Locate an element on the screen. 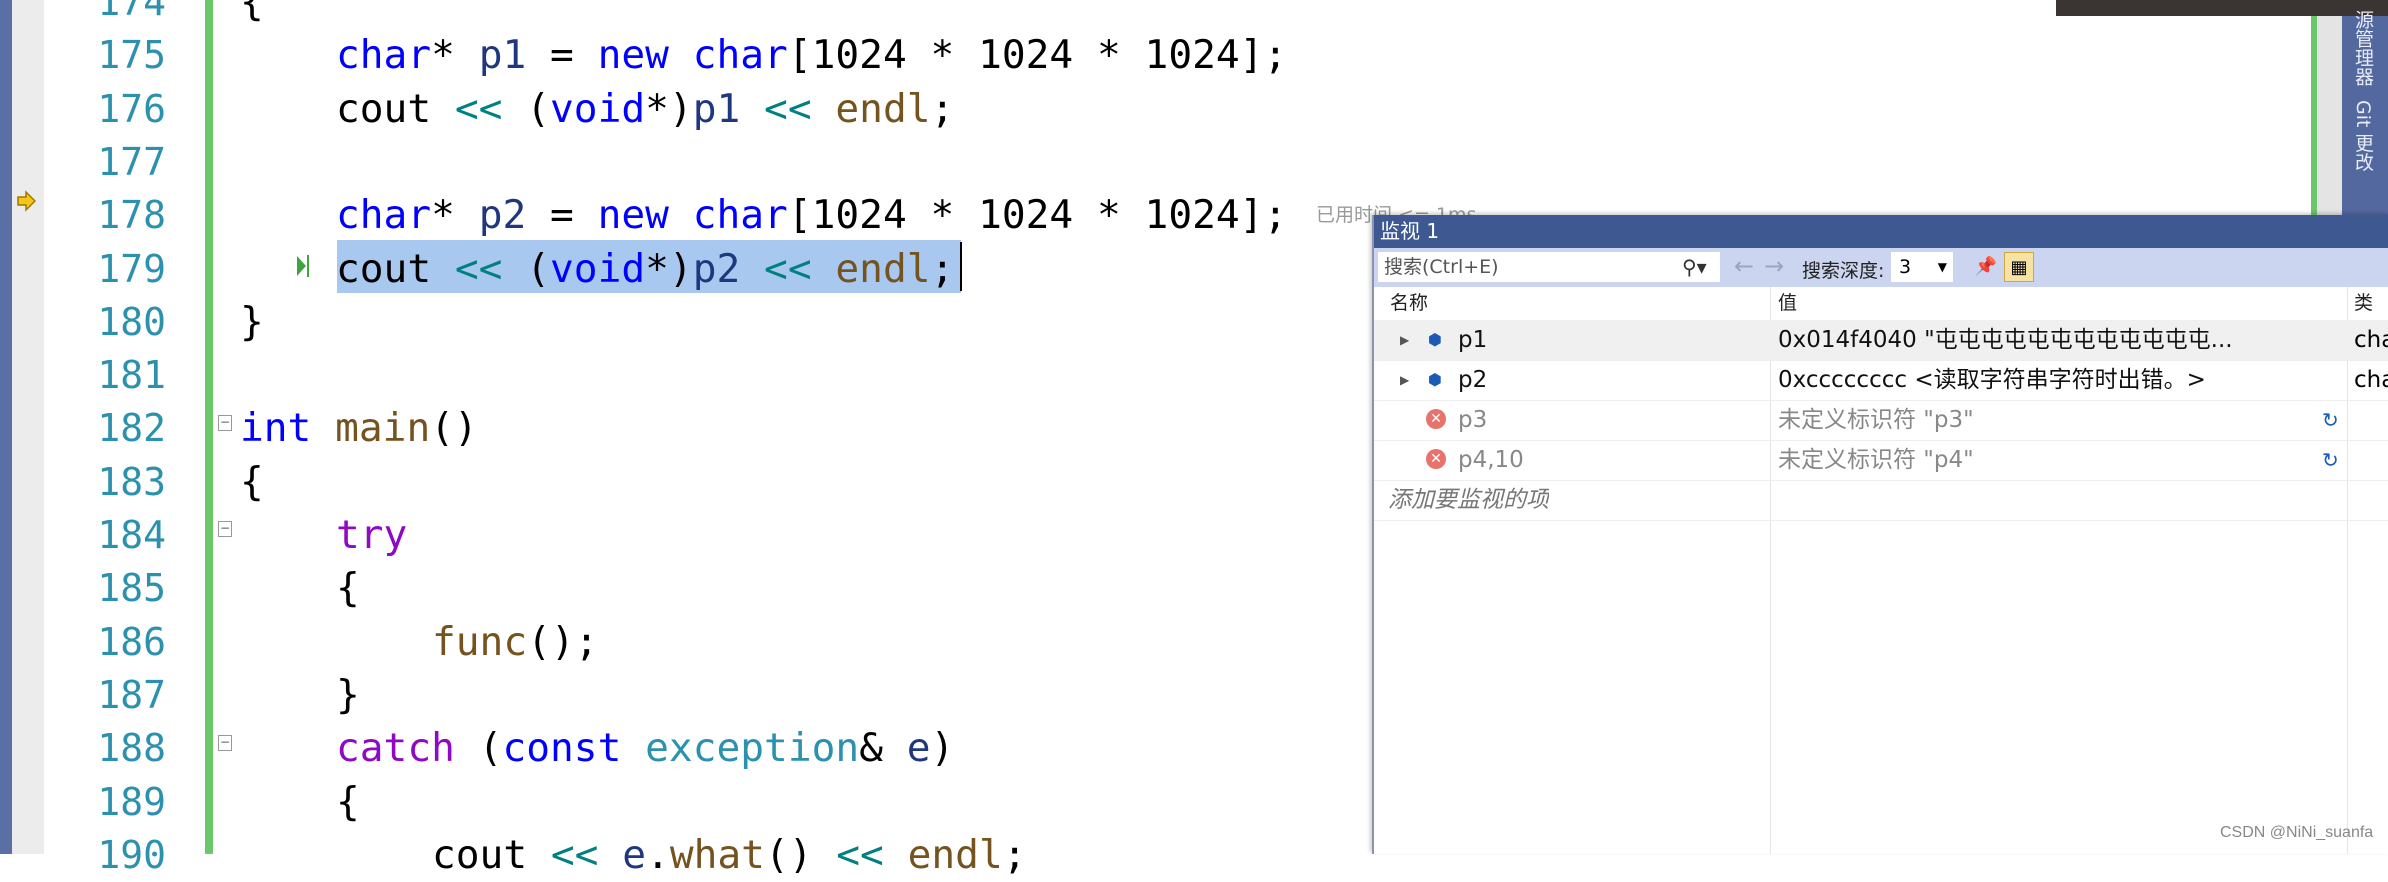  search-depth-select: 3 ▼ is located at coordinates (1922, 267).